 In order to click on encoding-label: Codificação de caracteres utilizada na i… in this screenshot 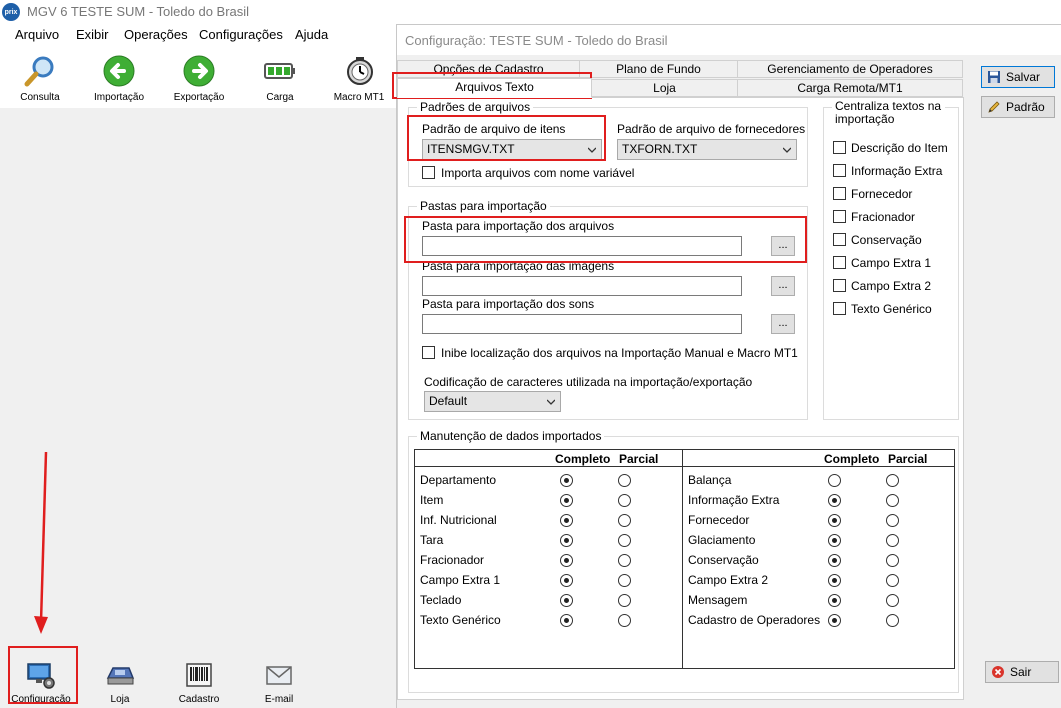, I will do `click(588, 382)`.